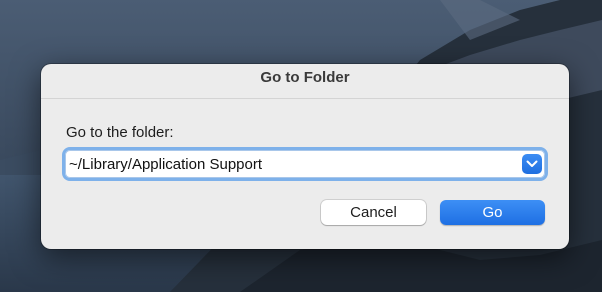  Describe the element at coordinates (492, 212) in the screenshot. I see `go-button: Go` at that location.